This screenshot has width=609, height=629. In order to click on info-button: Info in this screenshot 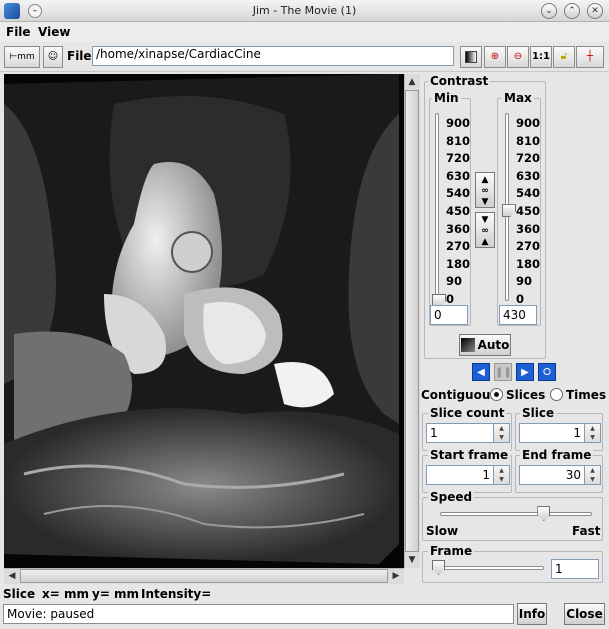, I will do `click(532, 614)`.